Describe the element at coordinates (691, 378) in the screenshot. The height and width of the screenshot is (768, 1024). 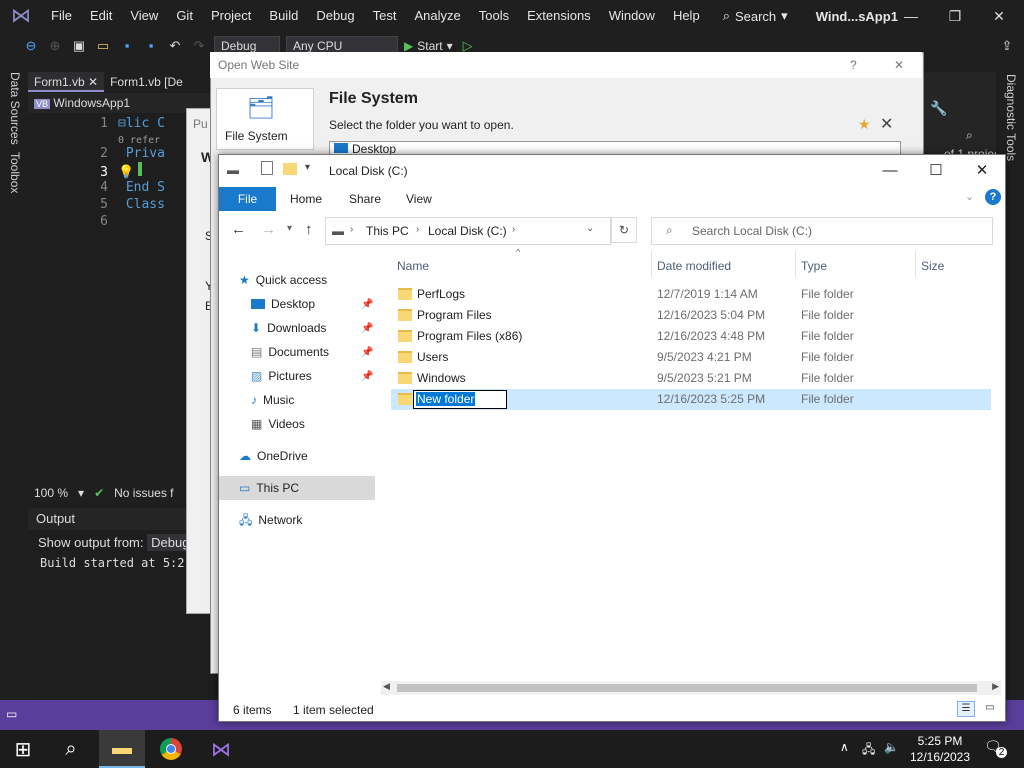
I see `file-row: Windows 9/5/2023 5:21 PM File folder` at that location.